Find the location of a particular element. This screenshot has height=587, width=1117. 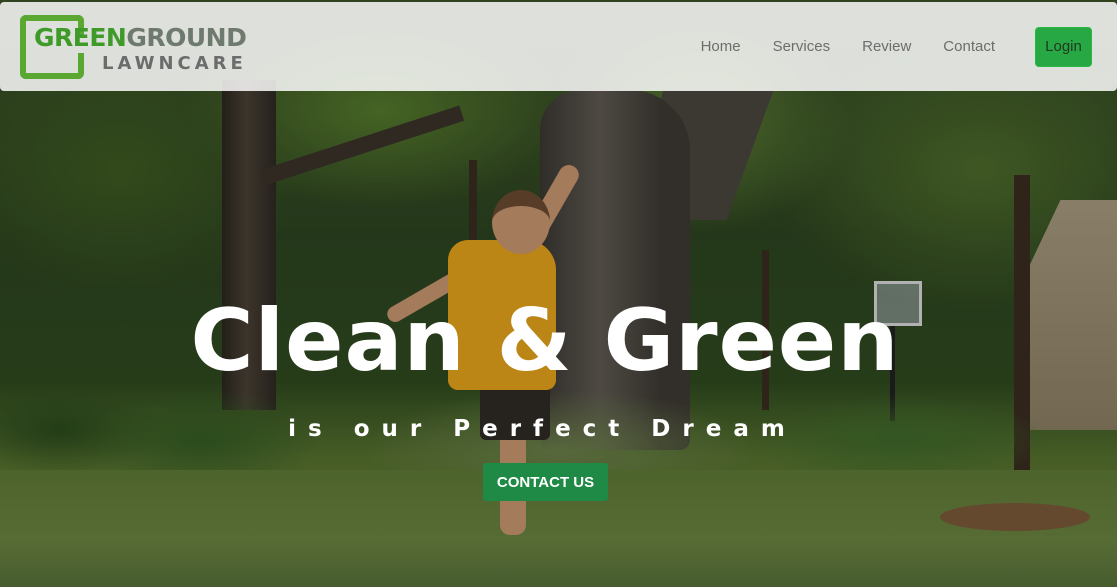

logo-word-green: GREEN is located at coordinates (80, 37).